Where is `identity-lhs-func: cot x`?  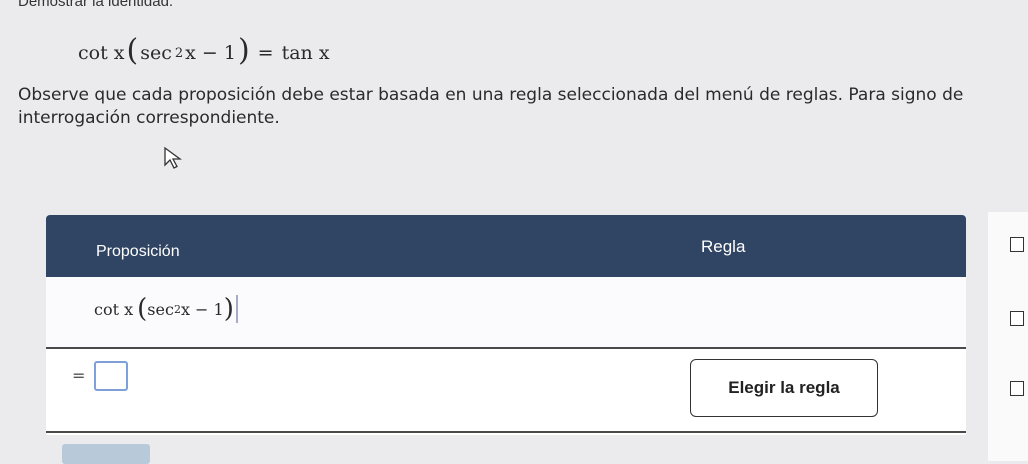 identity-lhs-func: cot x is located at coordinates (101, 53).